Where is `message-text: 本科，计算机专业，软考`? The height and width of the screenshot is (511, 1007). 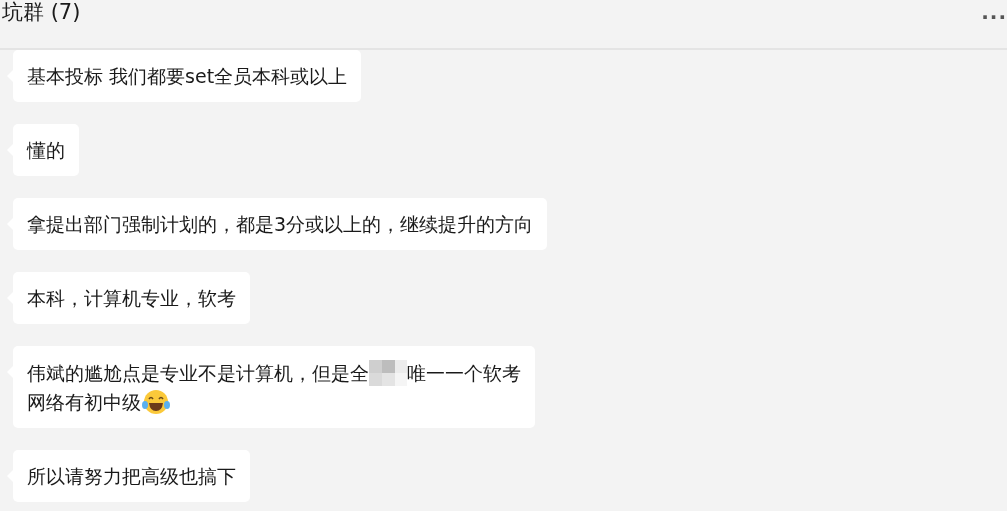
message-text: 本科，计算机专业，软考 is located at coordinates (131, 298).